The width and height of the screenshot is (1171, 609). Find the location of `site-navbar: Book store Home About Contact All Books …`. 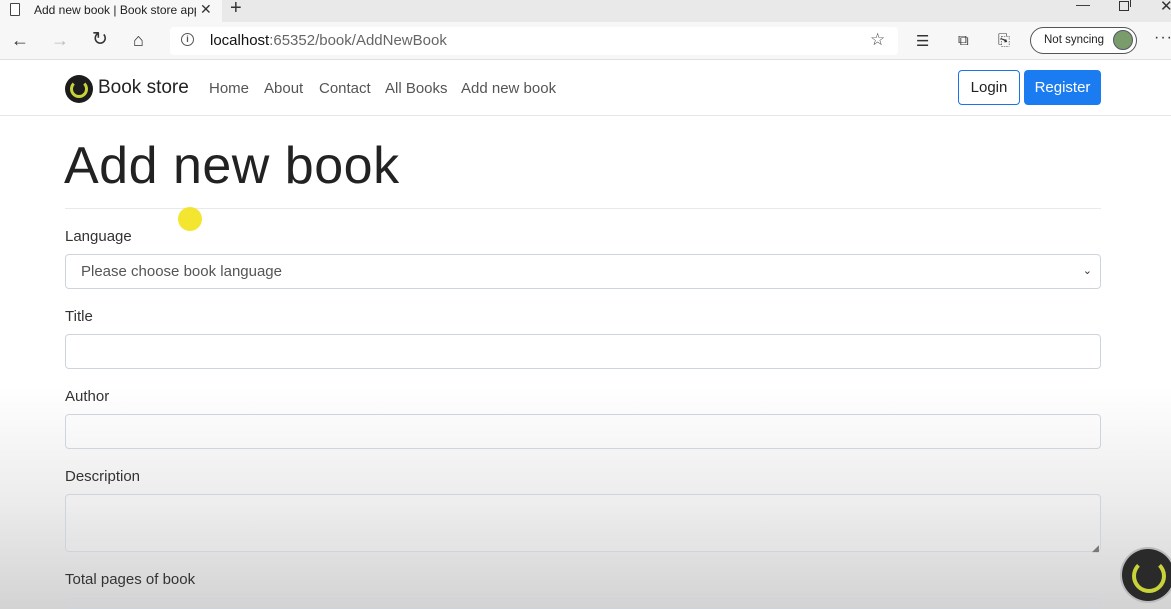

site-navbar: Book store Home About Contact All Books … is located at coordinates (585, 88).